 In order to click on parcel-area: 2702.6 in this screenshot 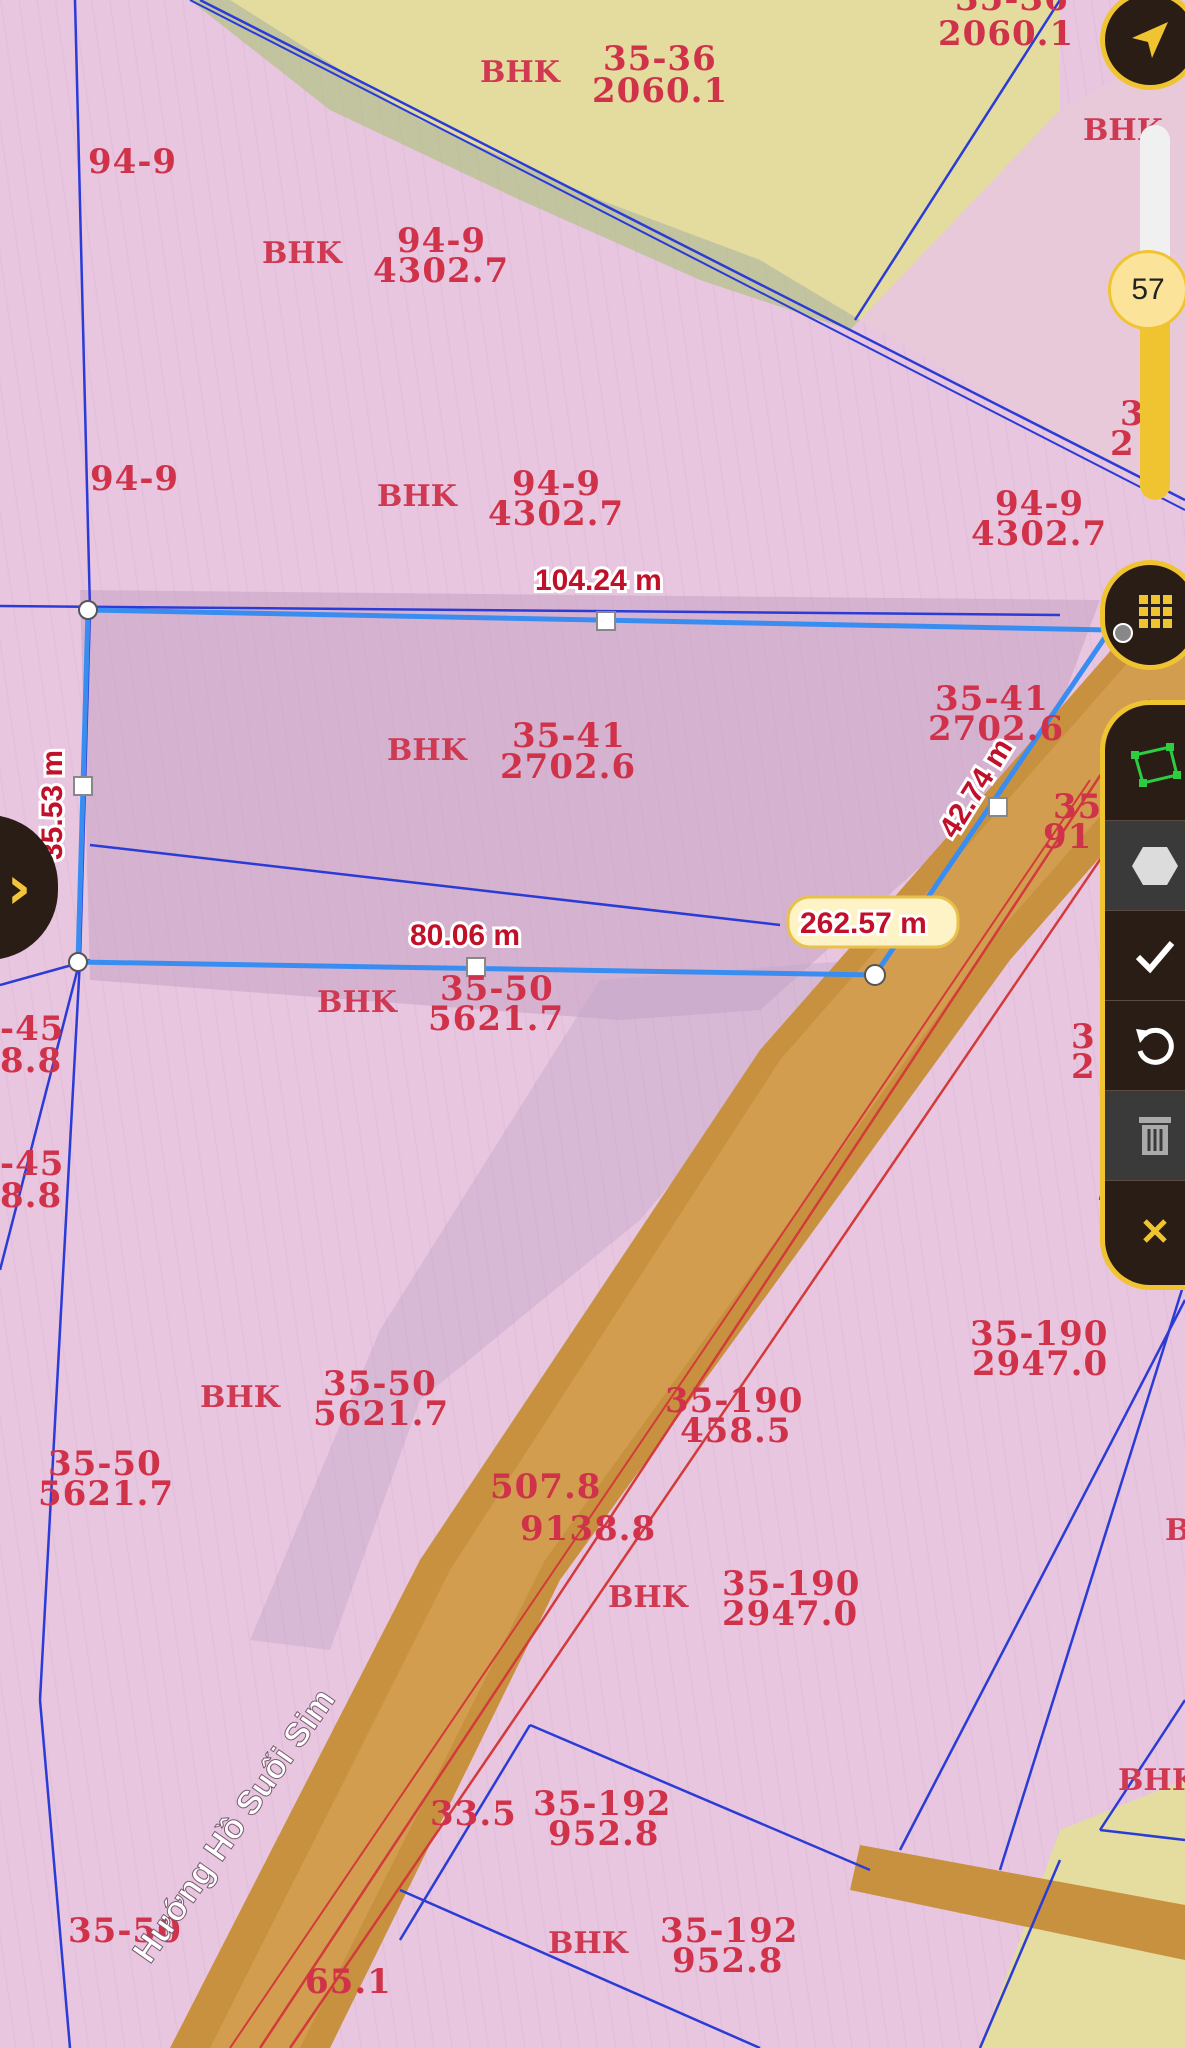, I will do `click(568, 767)`.